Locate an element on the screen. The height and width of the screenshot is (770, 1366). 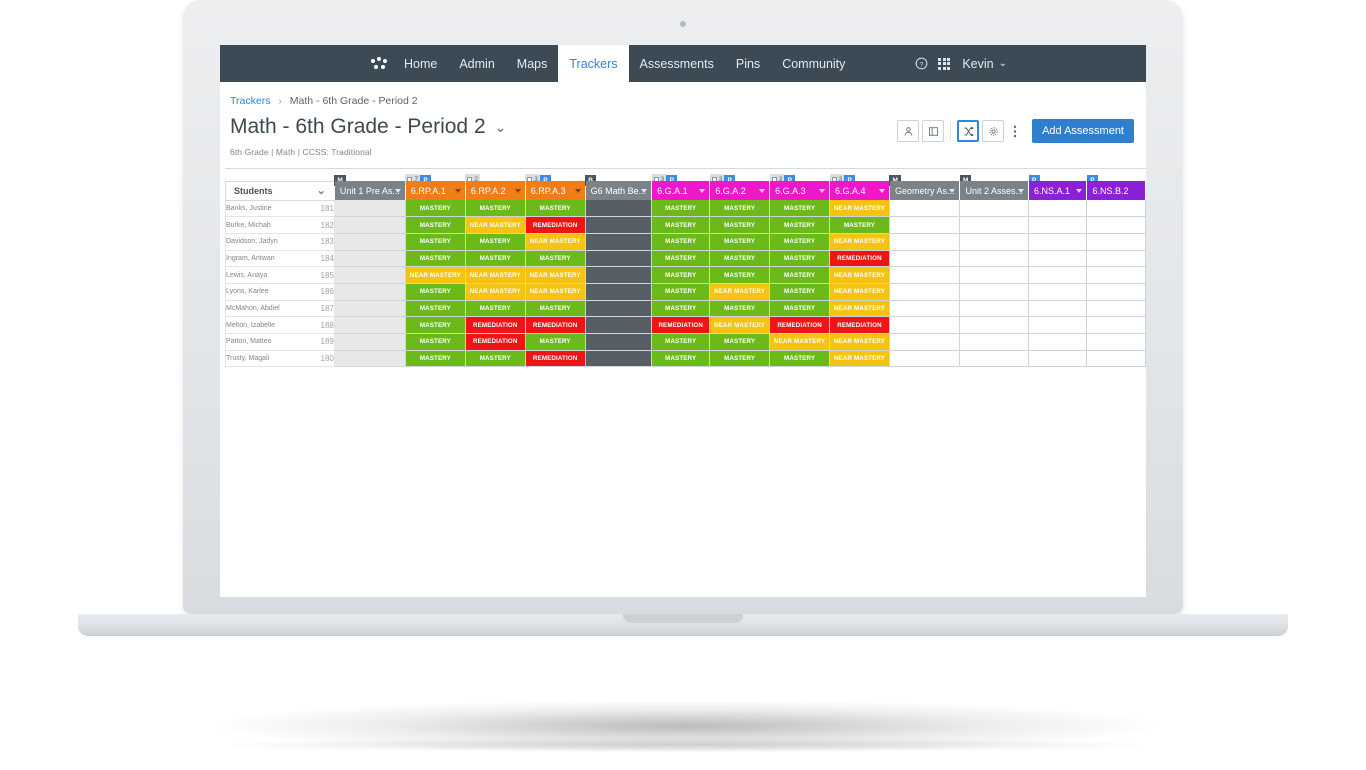
student-view-button is located at coordinates (908, 131).